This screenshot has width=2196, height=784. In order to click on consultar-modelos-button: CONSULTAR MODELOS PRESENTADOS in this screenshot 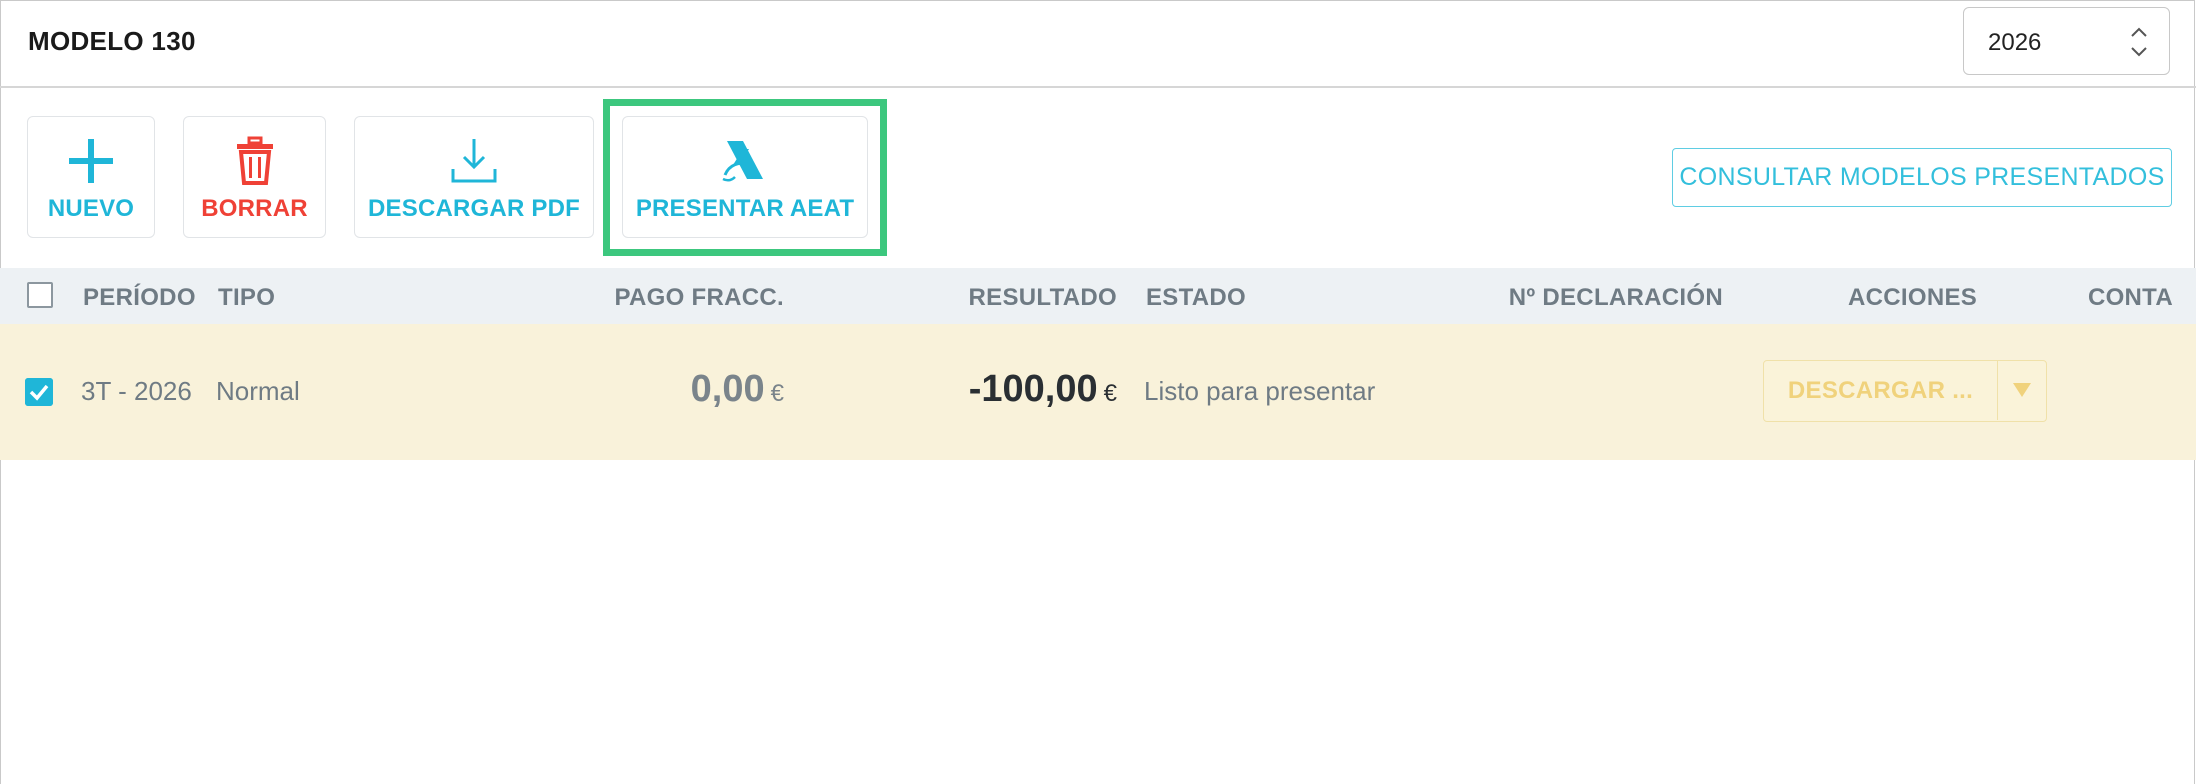, I will do `click(1922, 177)`.